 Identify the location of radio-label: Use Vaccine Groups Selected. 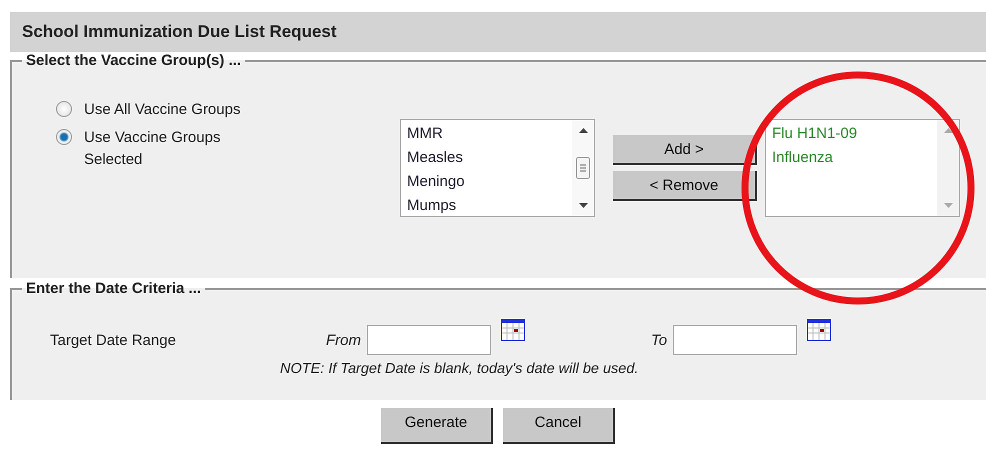
(153, 149).